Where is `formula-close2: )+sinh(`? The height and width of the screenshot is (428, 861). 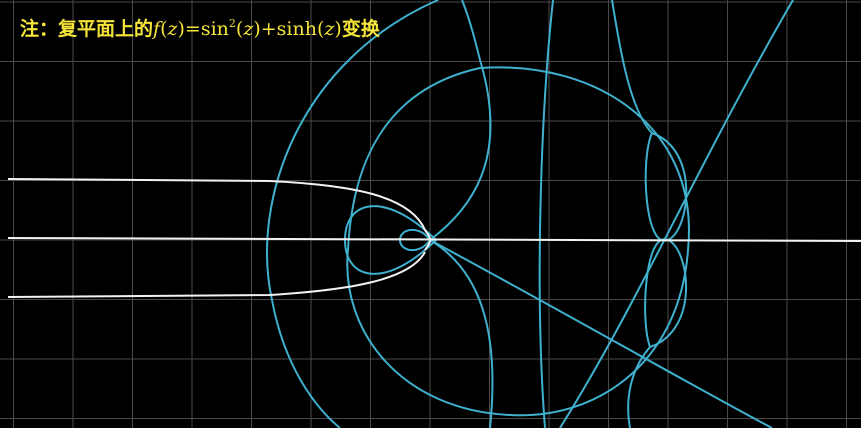 formula-close2: )+sinh( is located at coordinates (289, 29).